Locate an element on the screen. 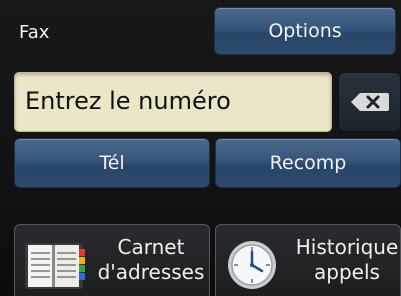 The image size is (401, 296). address-book-label: Carnet d'adresses is located at coordinates (151, 260).